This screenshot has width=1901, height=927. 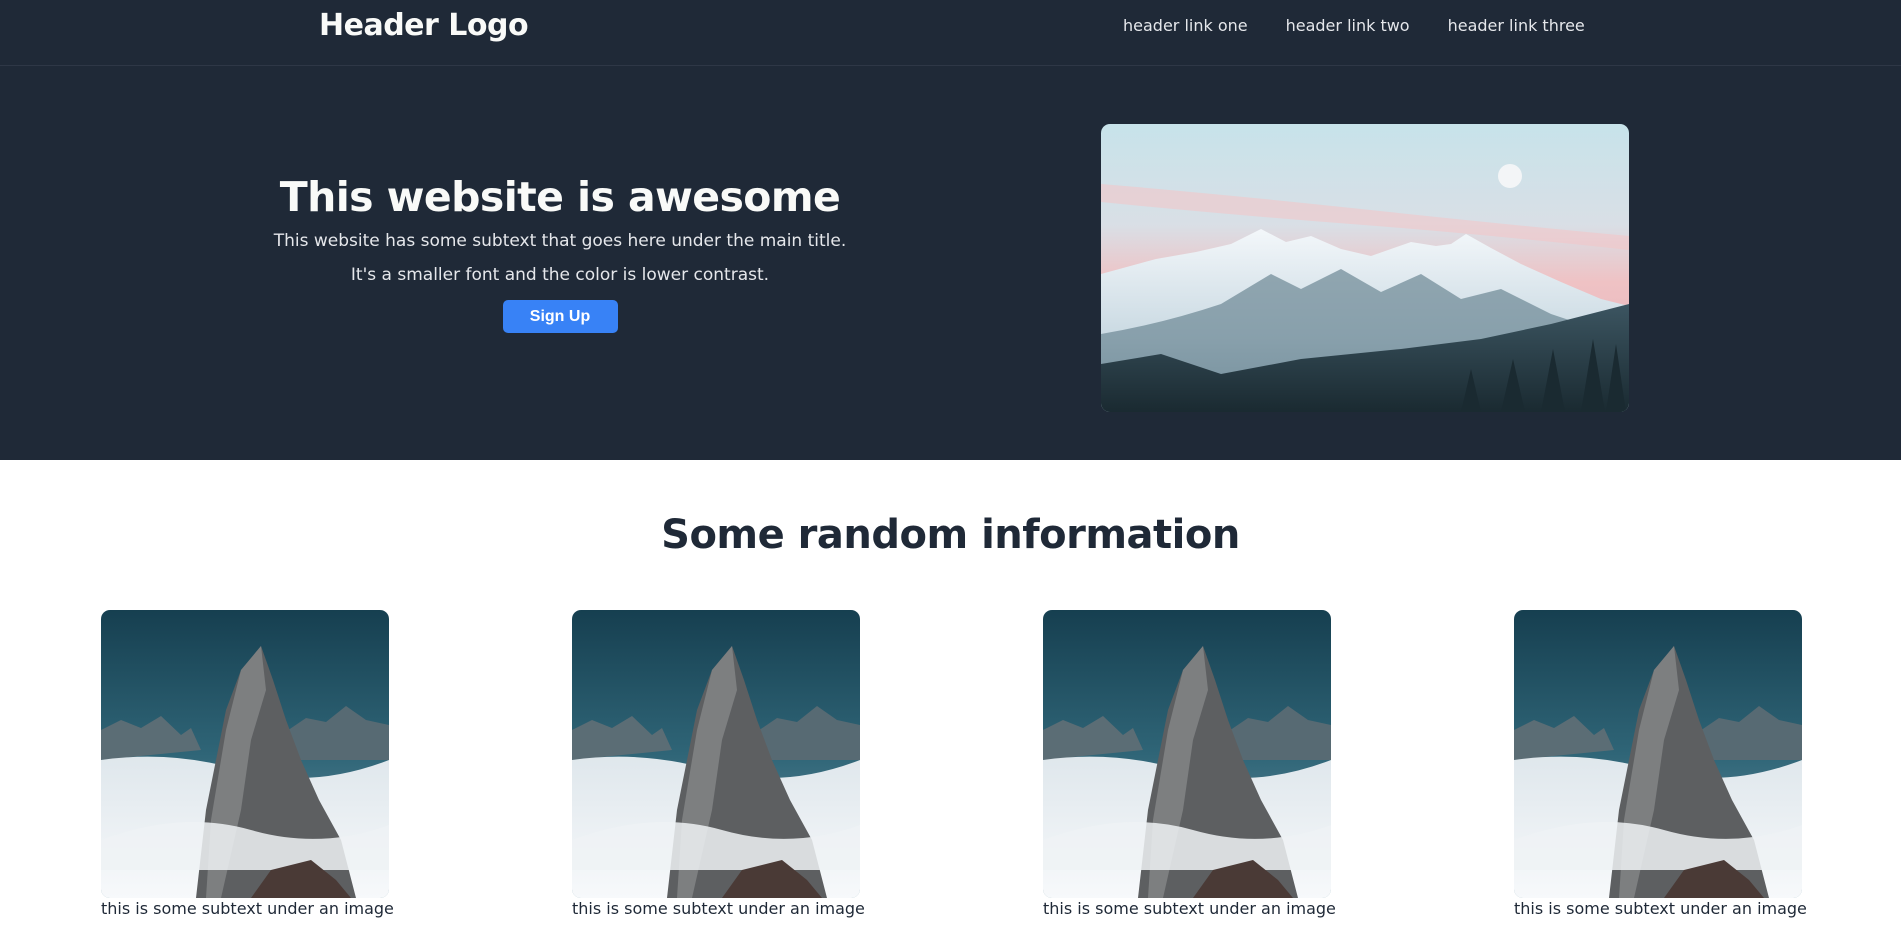 I want to click on header-link-one: header link one, so click(x=1185, y=26).